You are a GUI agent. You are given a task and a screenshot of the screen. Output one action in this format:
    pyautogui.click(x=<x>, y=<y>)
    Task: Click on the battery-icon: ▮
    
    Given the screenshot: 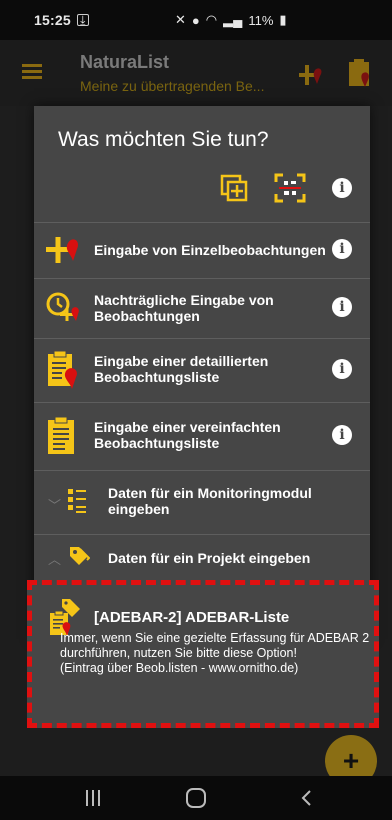 What is the action you would take?
    pyautogui.click(x=283, y=19)
    